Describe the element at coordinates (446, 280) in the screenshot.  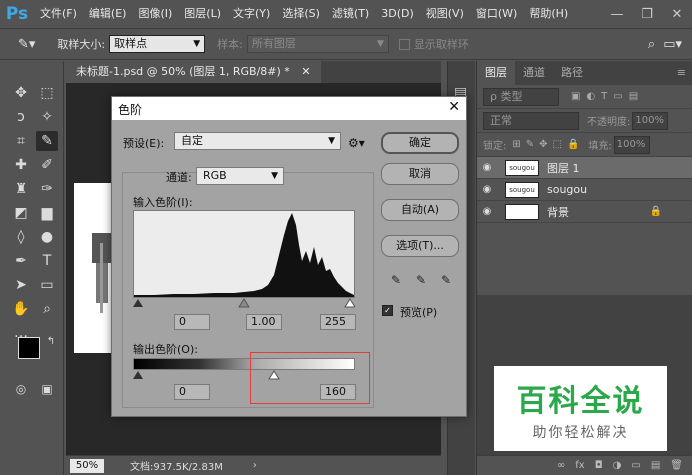
I see `white-point-eyedropper-icon: ✎` at that location.